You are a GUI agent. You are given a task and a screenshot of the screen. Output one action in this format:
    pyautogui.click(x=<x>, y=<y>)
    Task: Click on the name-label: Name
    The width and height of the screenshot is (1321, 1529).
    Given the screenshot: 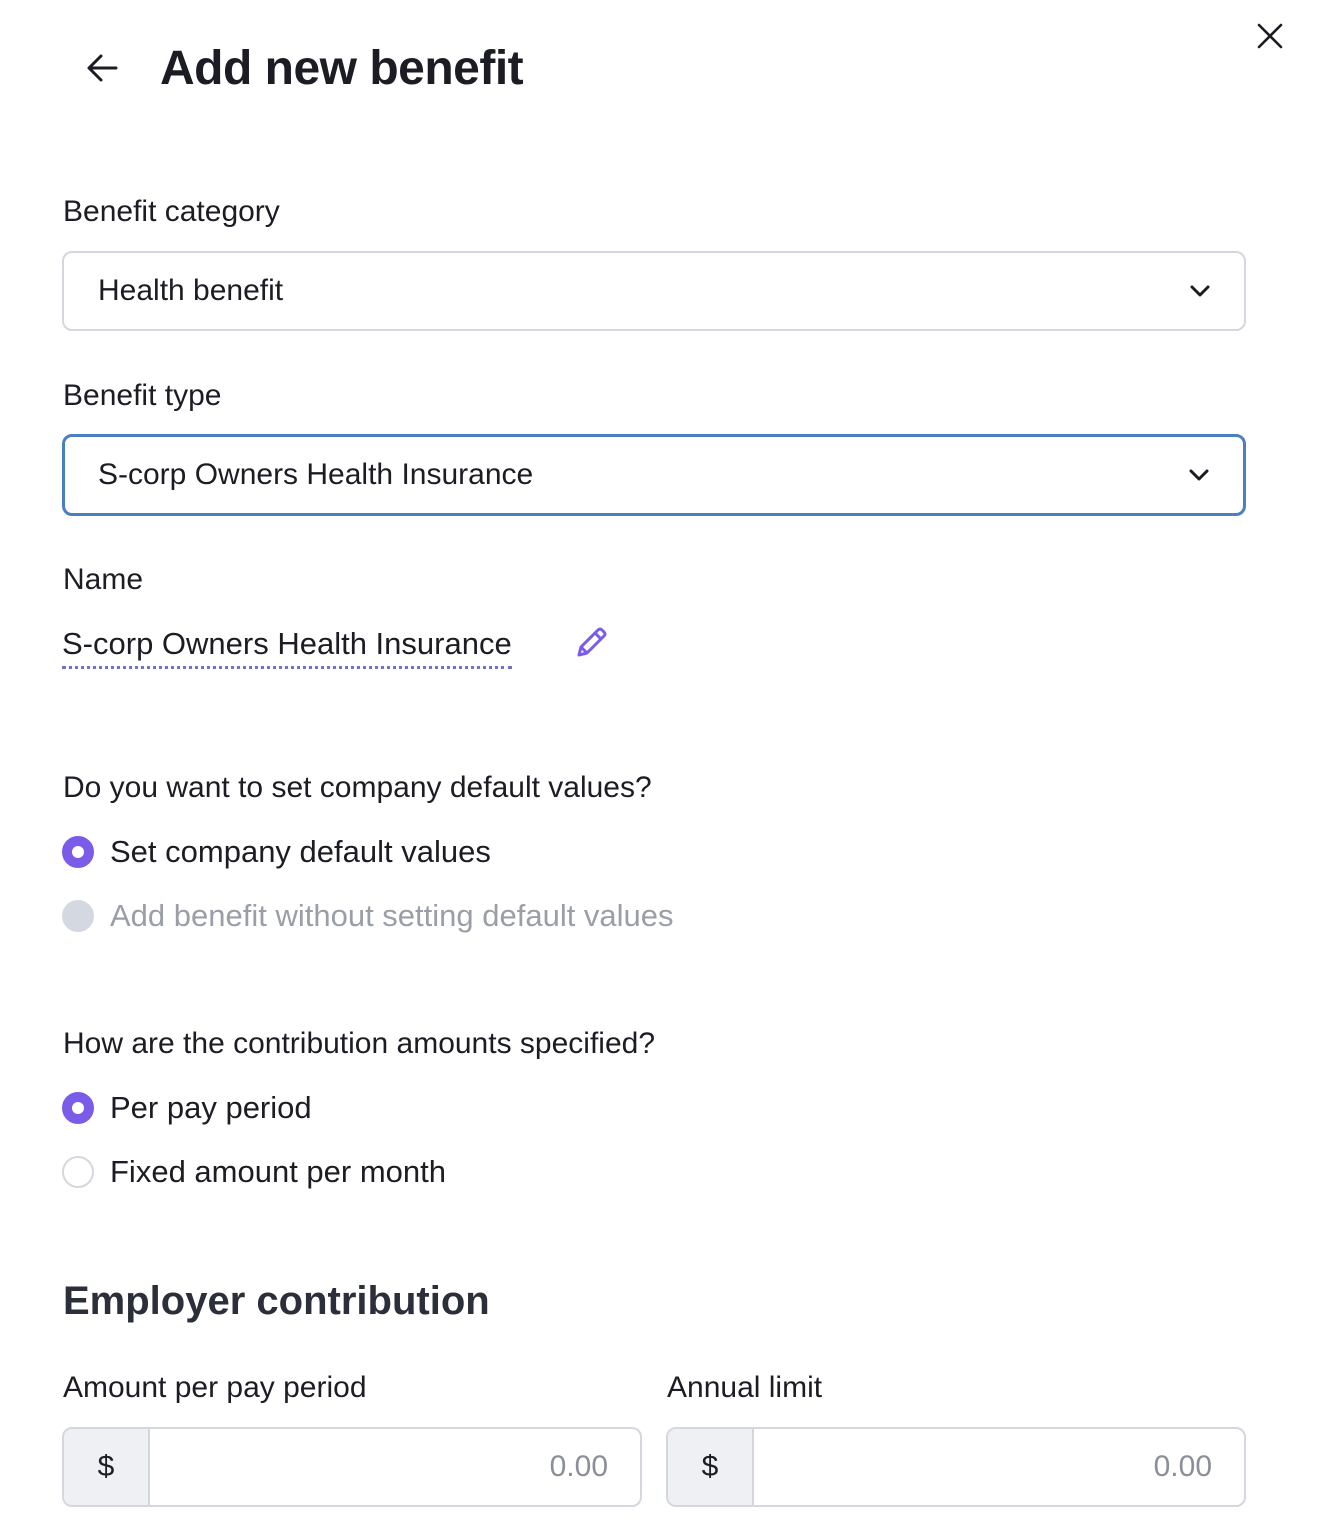 What is the action you would take?
    pyautogui.click(x=103, y=579)
    